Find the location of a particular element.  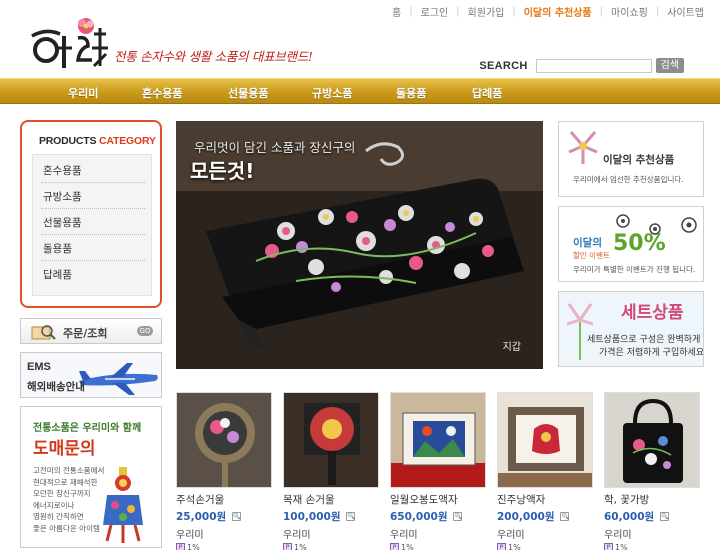

category-list: 혼수용품 규방소품 선물용품 돌용품 답례품 is located at coordinates (92, 225).